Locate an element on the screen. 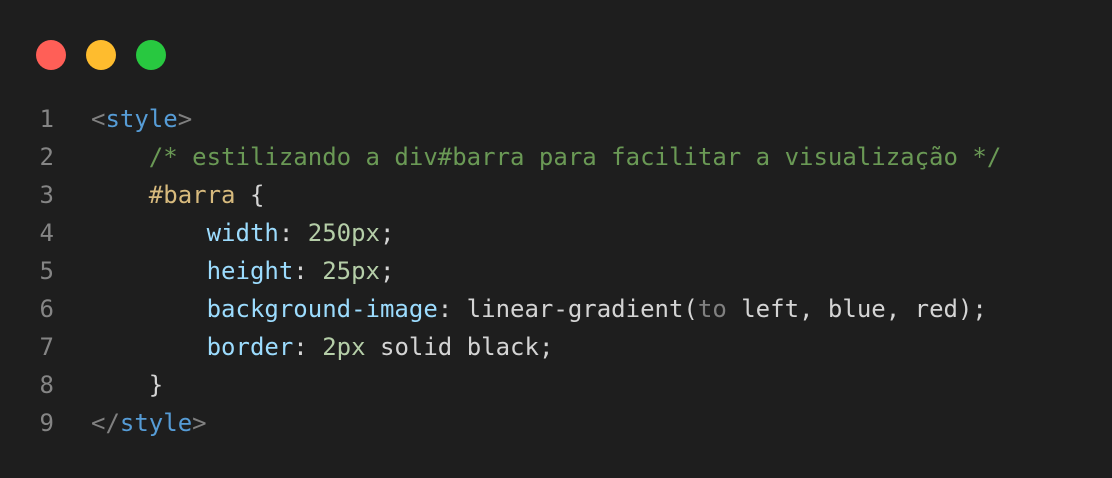  code-token: } is located at coordinates (127, 385).